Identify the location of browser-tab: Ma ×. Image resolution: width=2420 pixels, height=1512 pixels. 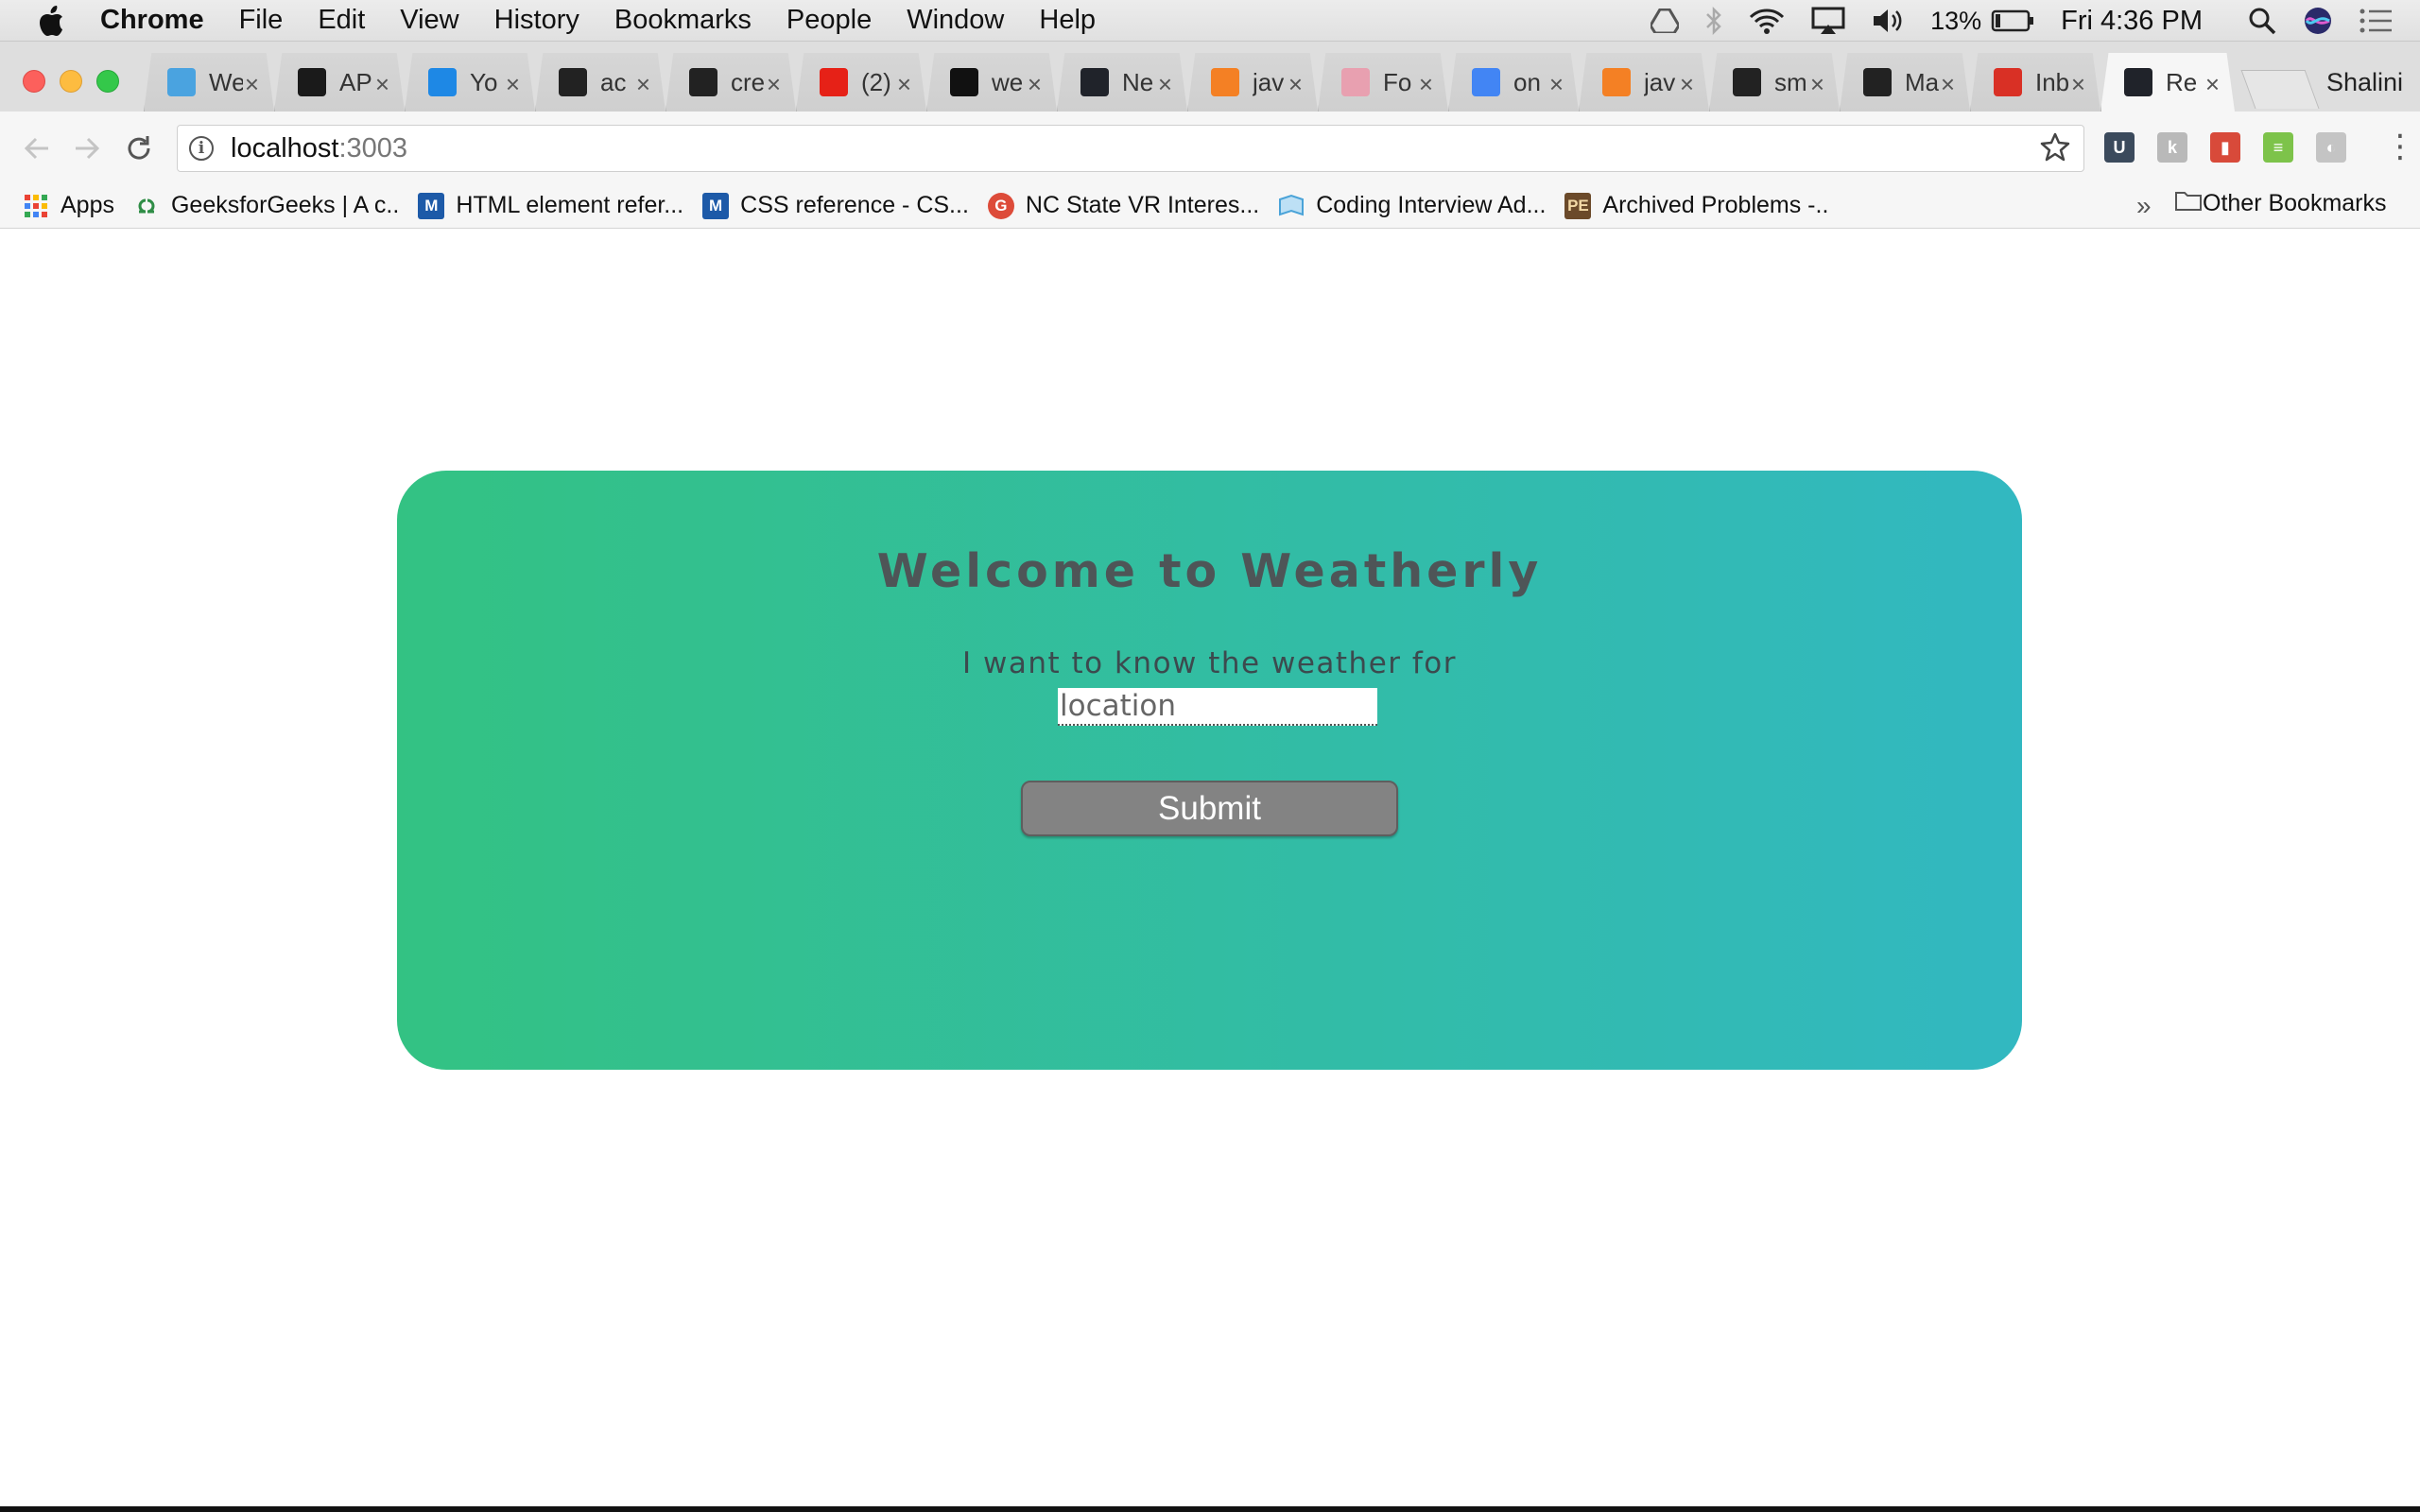
(1905, 82).